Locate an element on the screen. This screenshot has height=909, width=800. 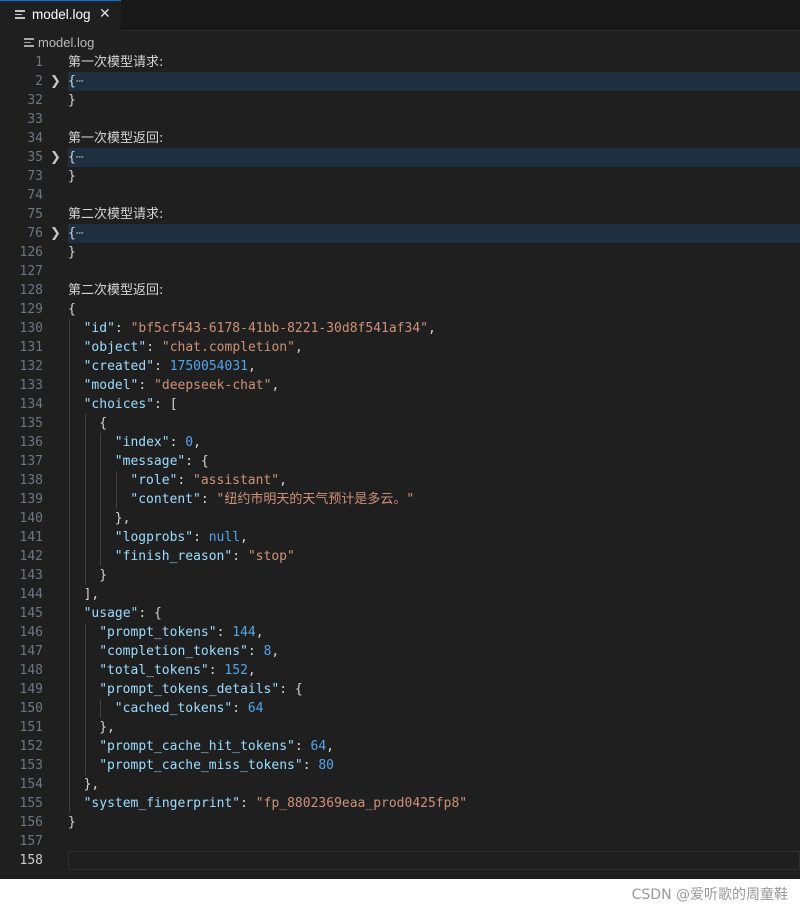
code-line: 134 "choices": [ is located at coordinates (400, 404).